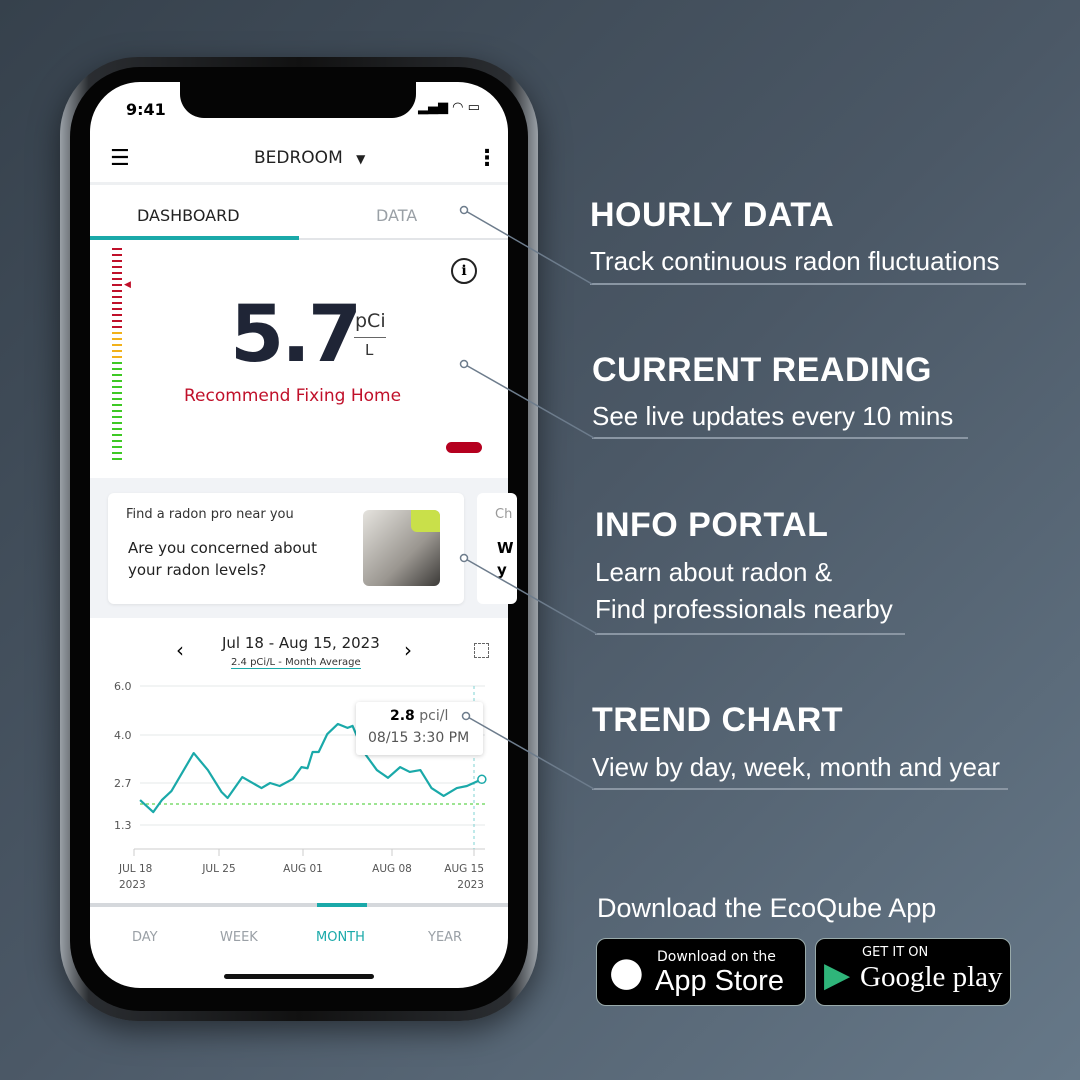 The height and width of the screenshot is (1080, 1080). What do you see at coordinates (392, 869) in the screenshot?
I see `x-tick-label: AUG 08` at bounding box center [392, 869].